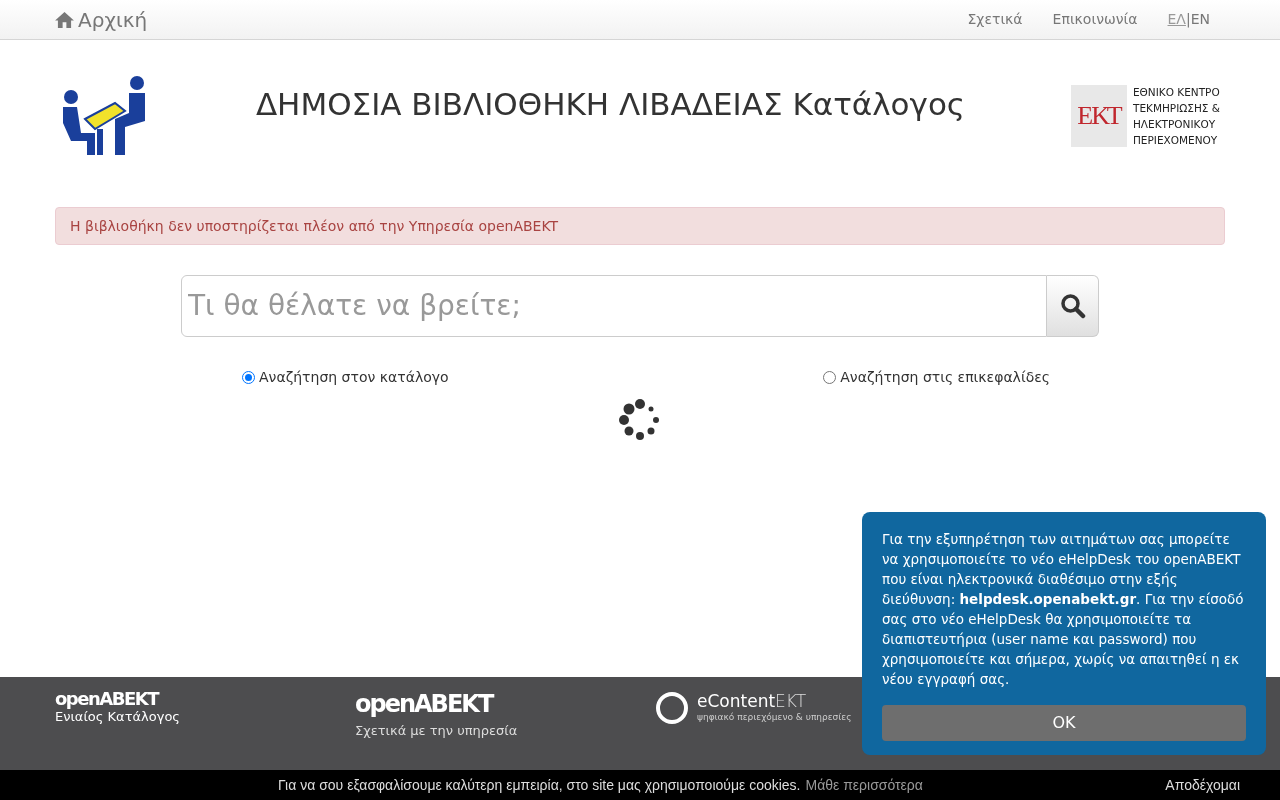 The image size is (1280, 800). I want to click on cookie-message: Για να σου εξασφαλίσουμε καλύτερη εμπειρία, στο site μας χρησιμοποιούμε cookies., so click(539, 785).